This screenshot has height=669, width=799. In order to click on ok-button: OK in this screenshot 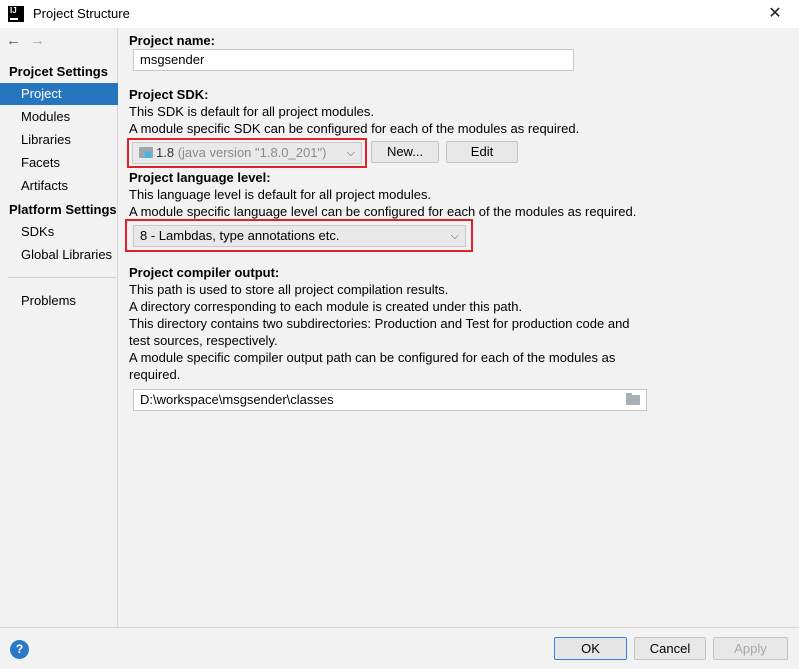, I will do `click(590, 648)`.